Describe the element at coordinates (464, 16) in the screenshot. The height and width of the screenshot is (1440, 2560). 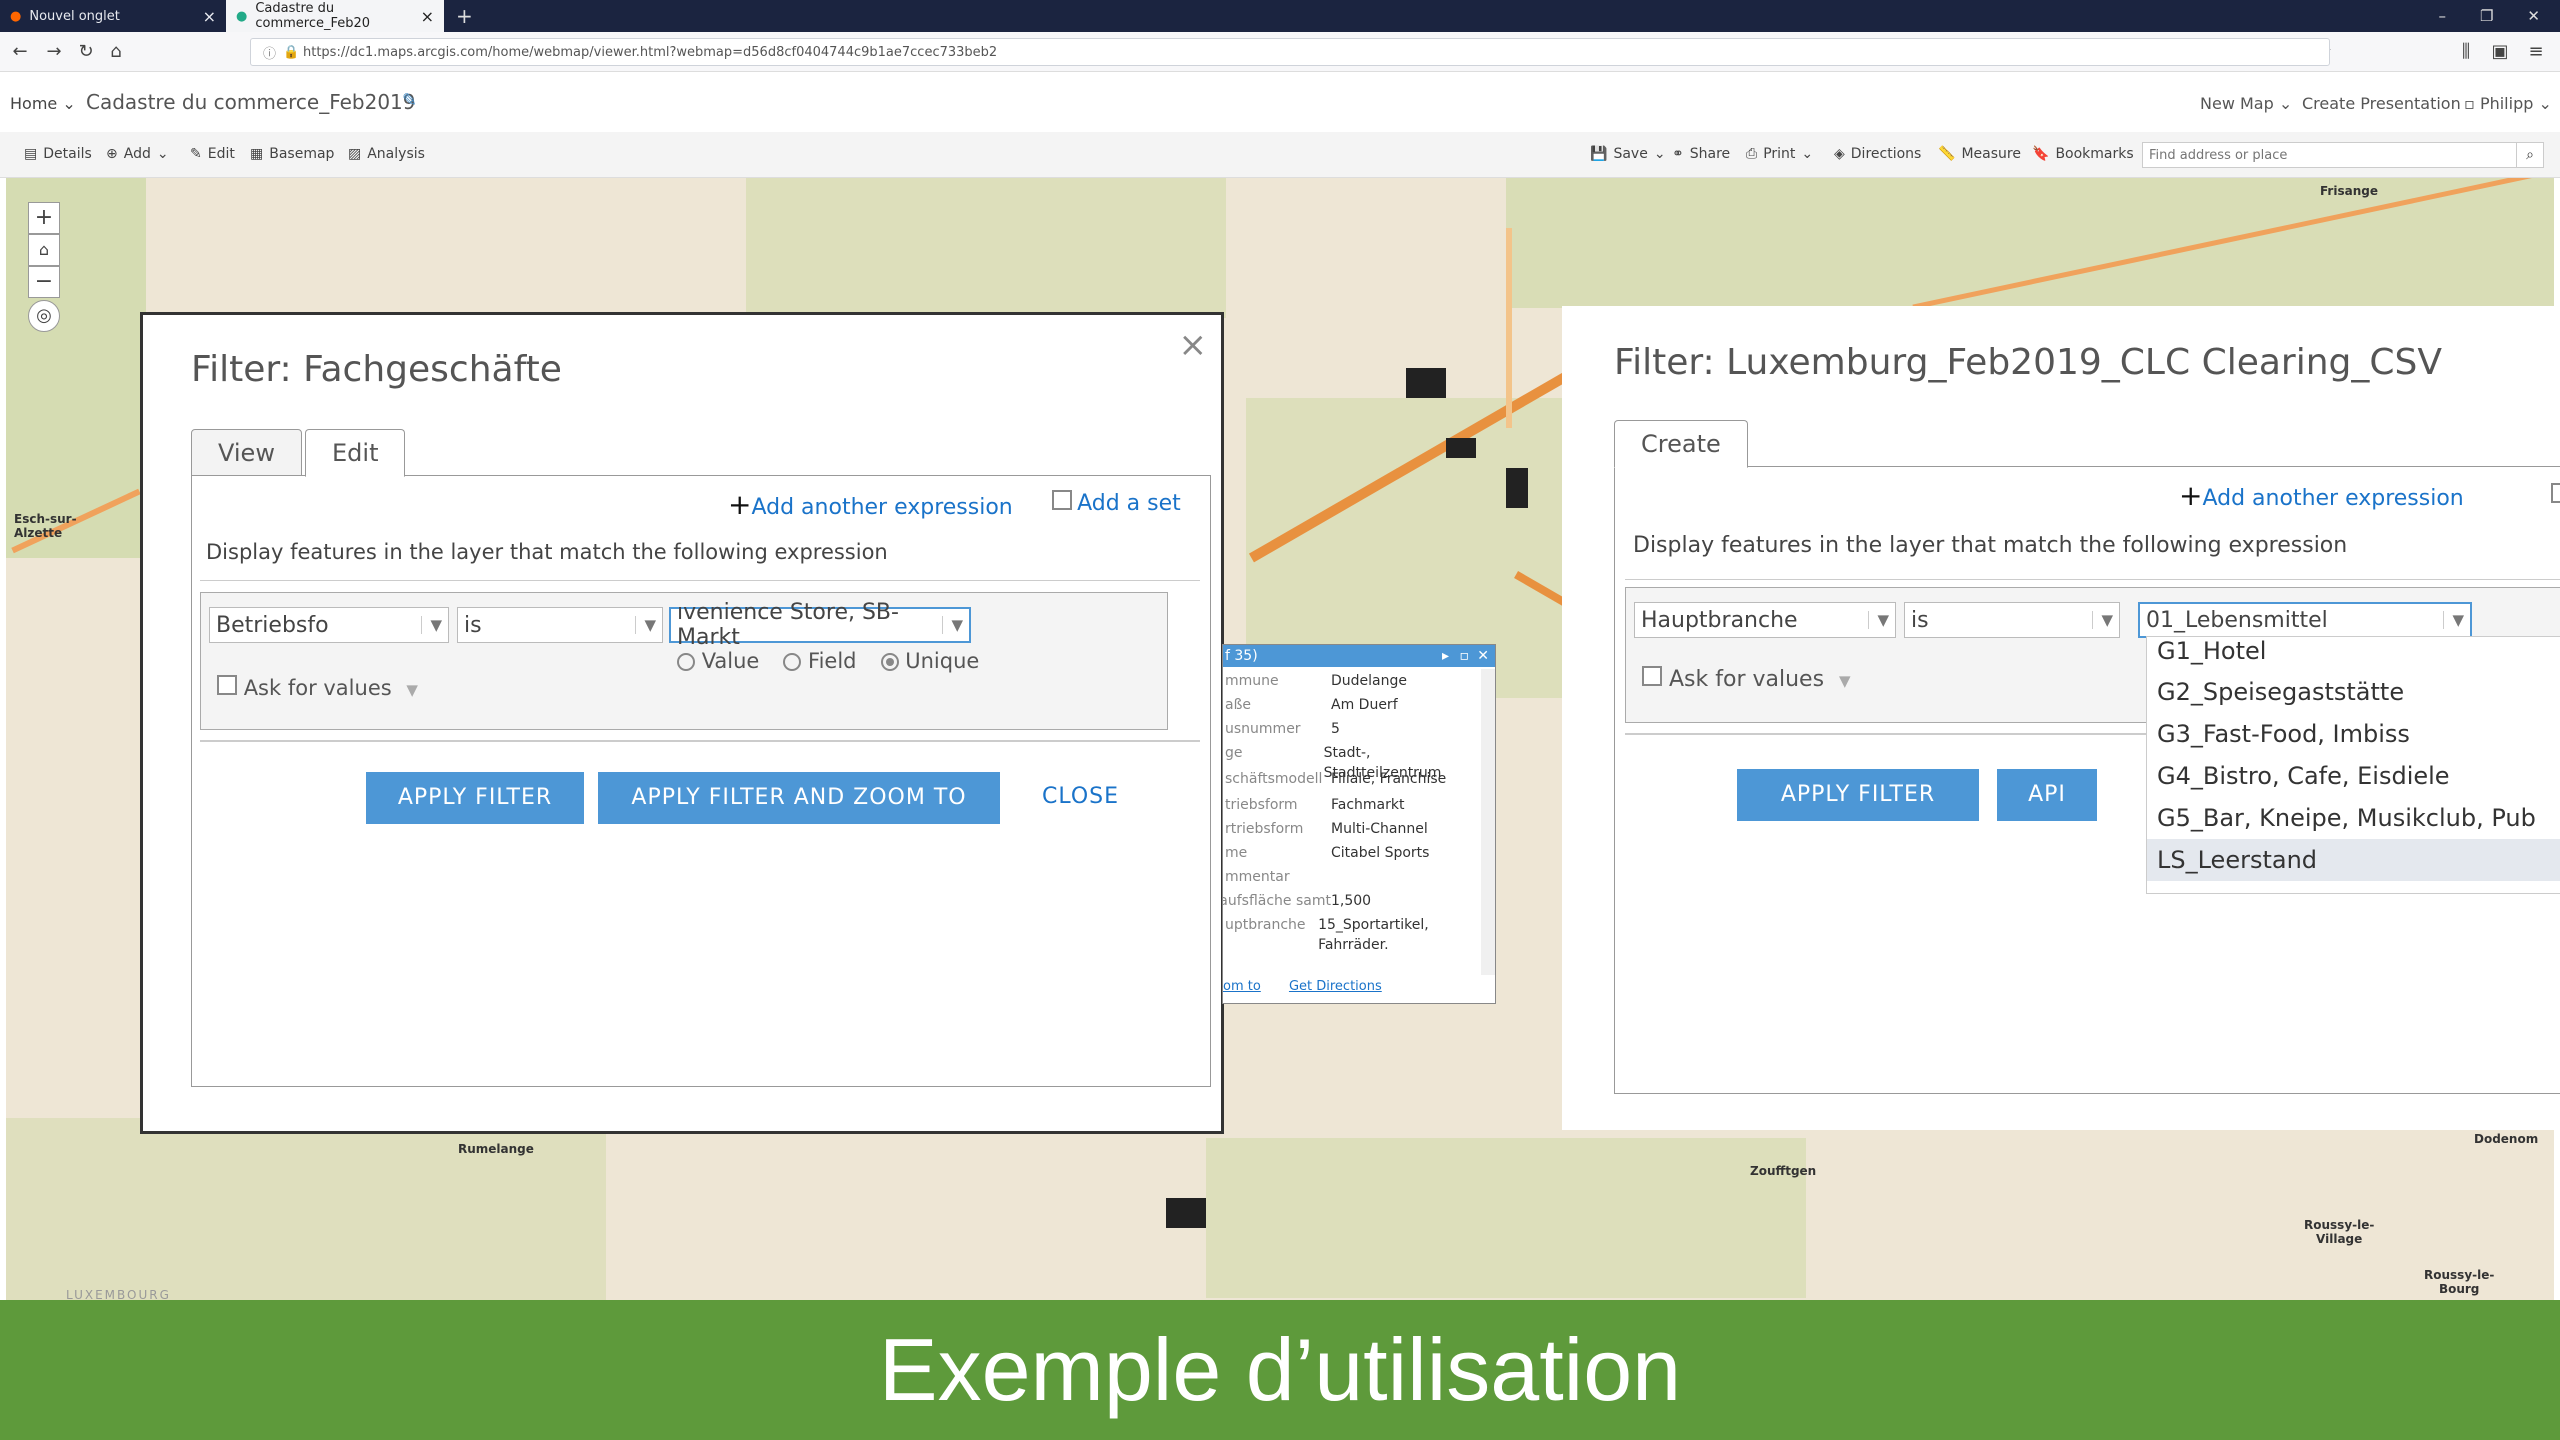
I see `new-tab-button: +` at that location.